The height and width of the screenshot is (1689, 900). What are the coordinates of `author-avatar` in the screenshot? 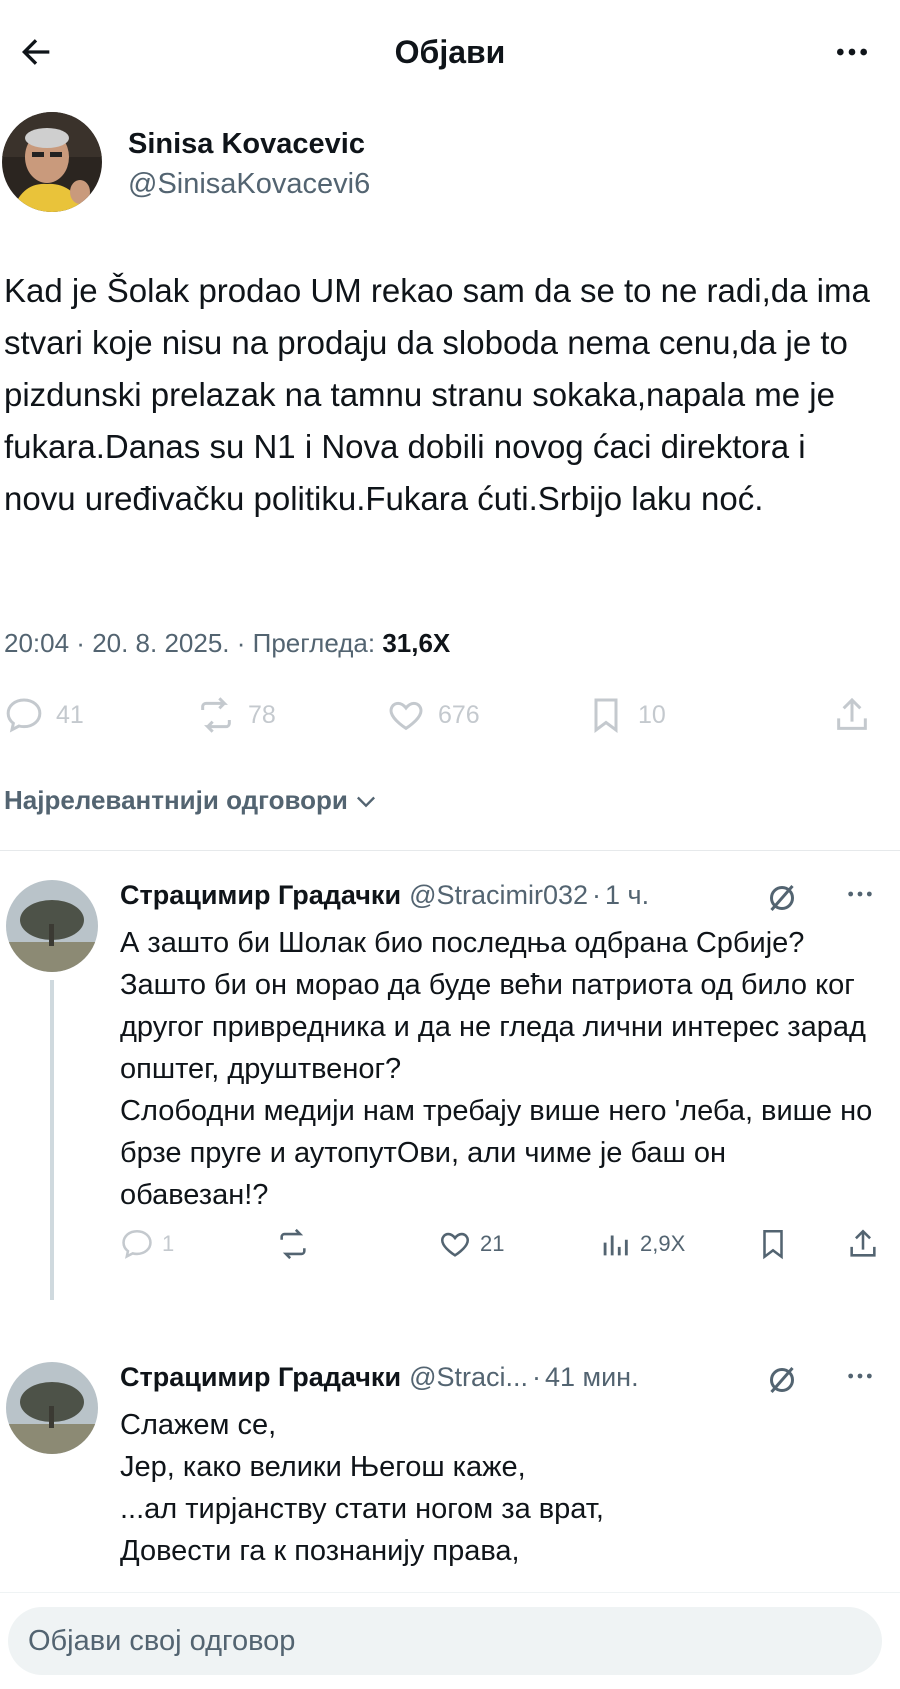 It's located at (52, 162).